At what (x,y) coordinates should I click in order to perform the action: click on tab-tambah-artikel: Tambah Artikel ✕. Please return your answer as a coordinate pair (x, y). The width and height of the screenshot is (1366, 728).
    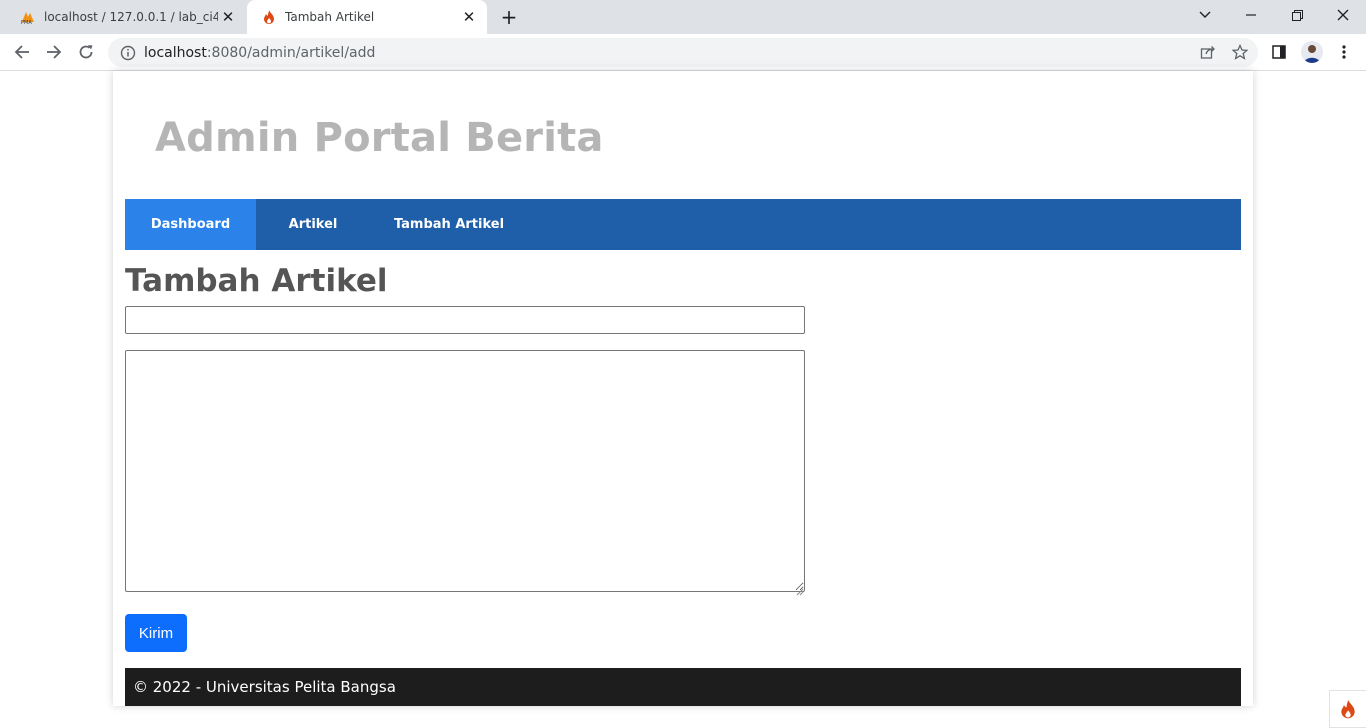
    Looking at the image, I should click on (367, 17).